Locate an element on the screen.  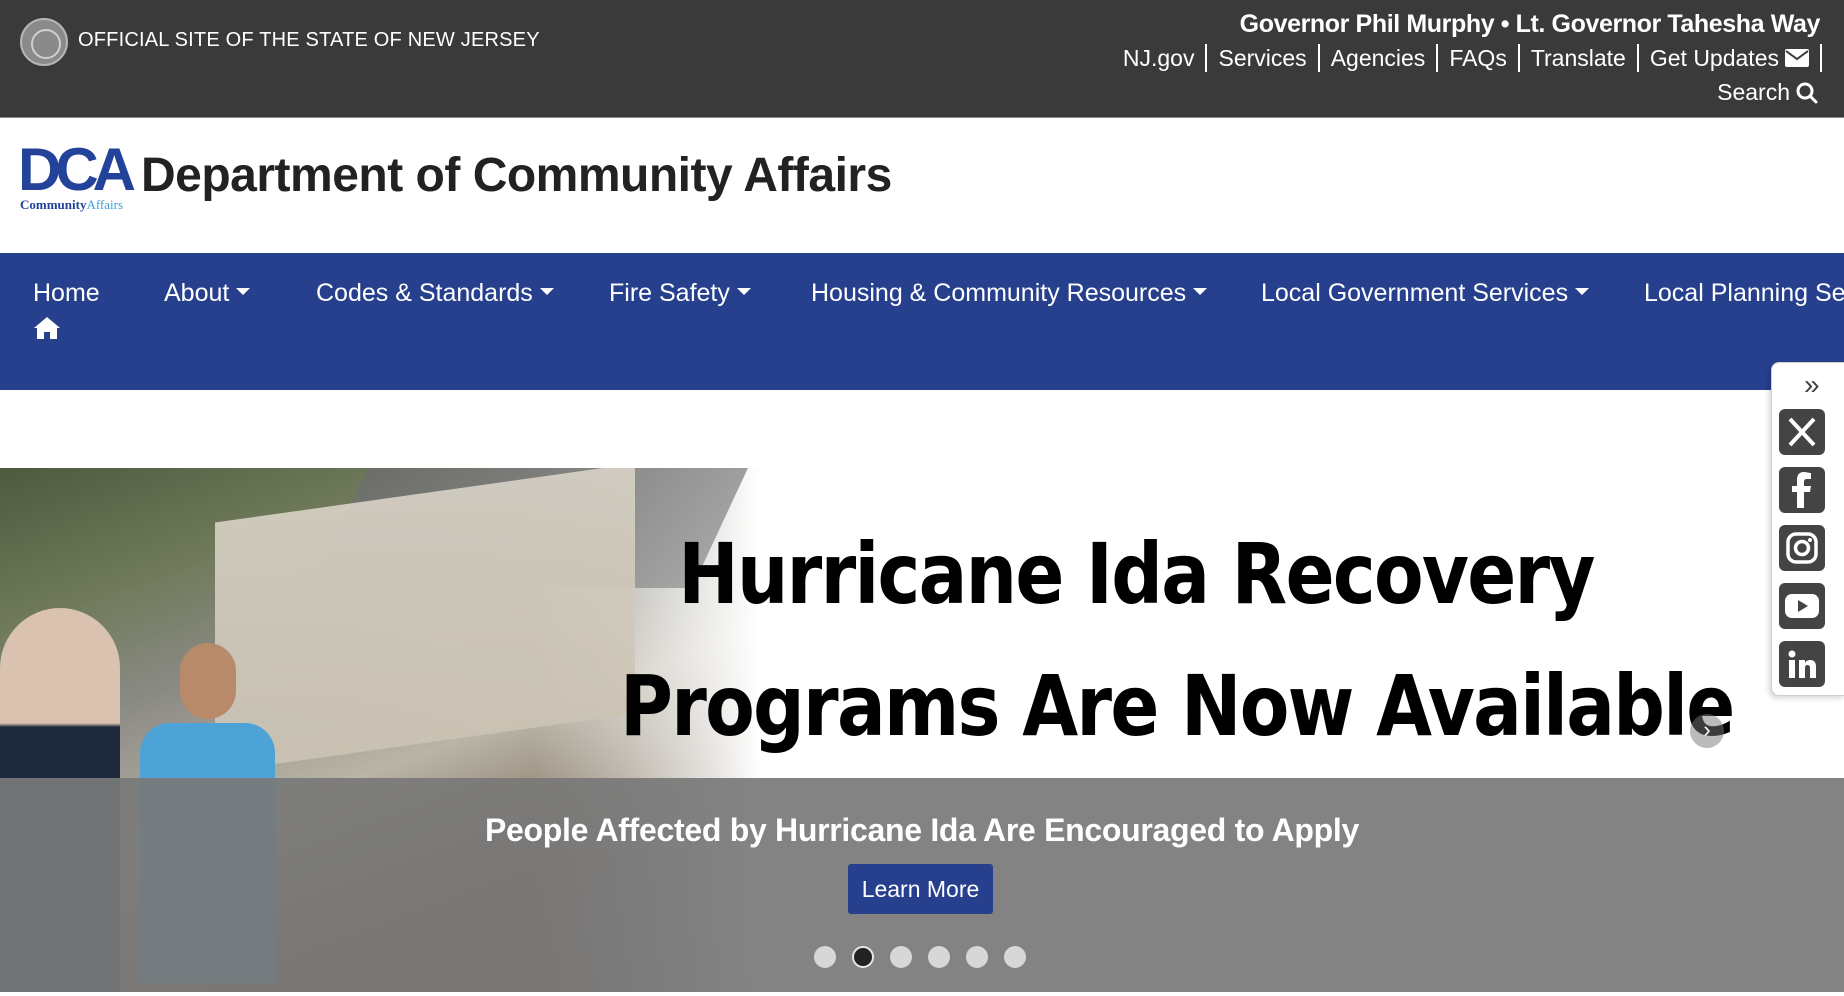
page-title: Department of Community Affairs is located at coordinates (516, 175).